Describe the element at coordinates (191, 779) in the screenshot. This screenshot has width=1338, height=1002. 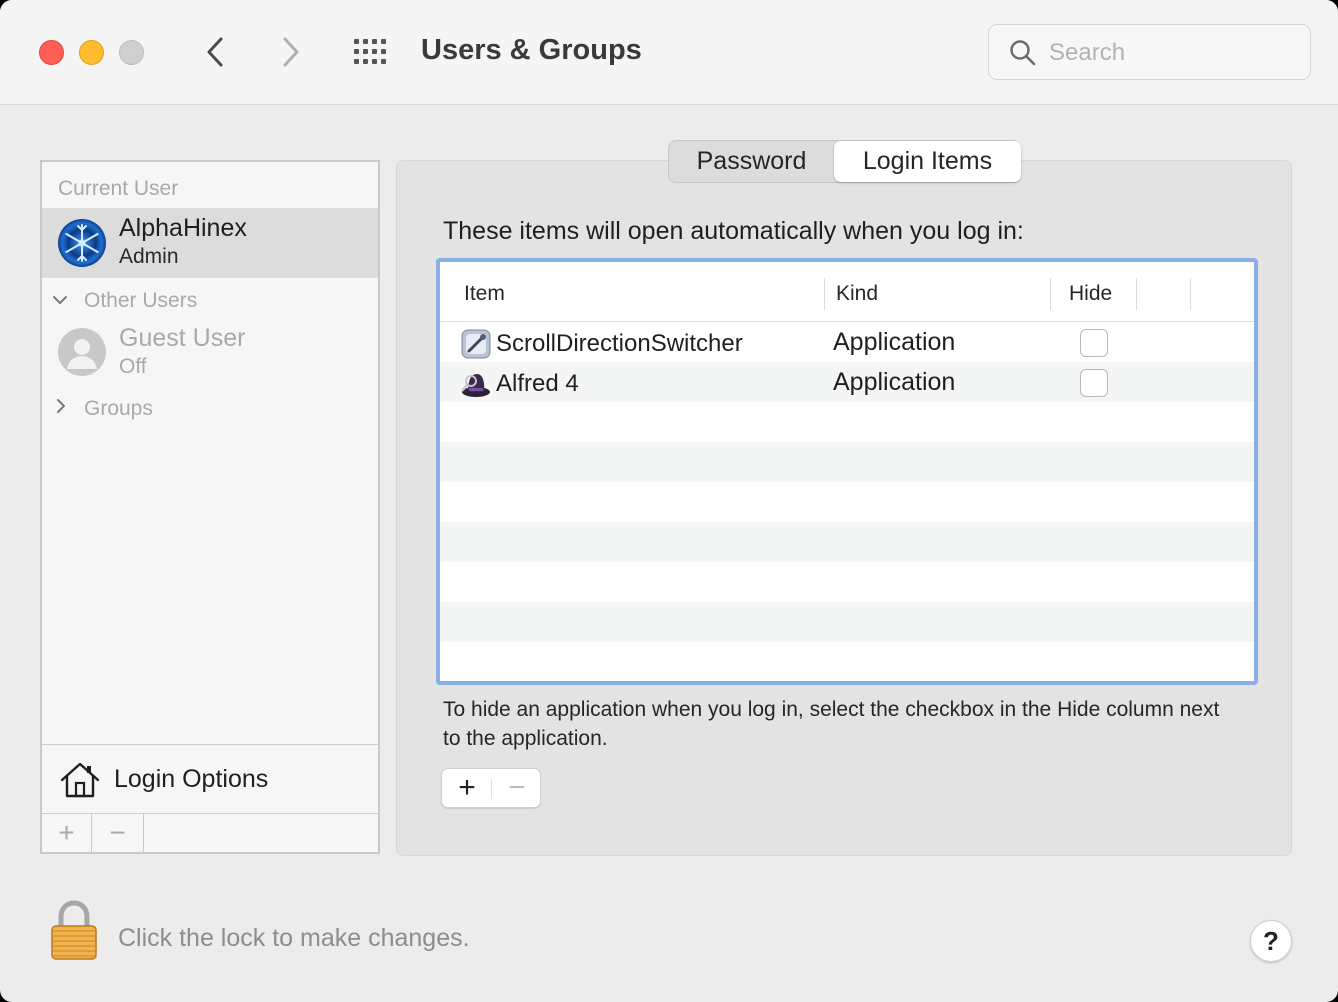
I see `login-options-label: Login Options` at that location.